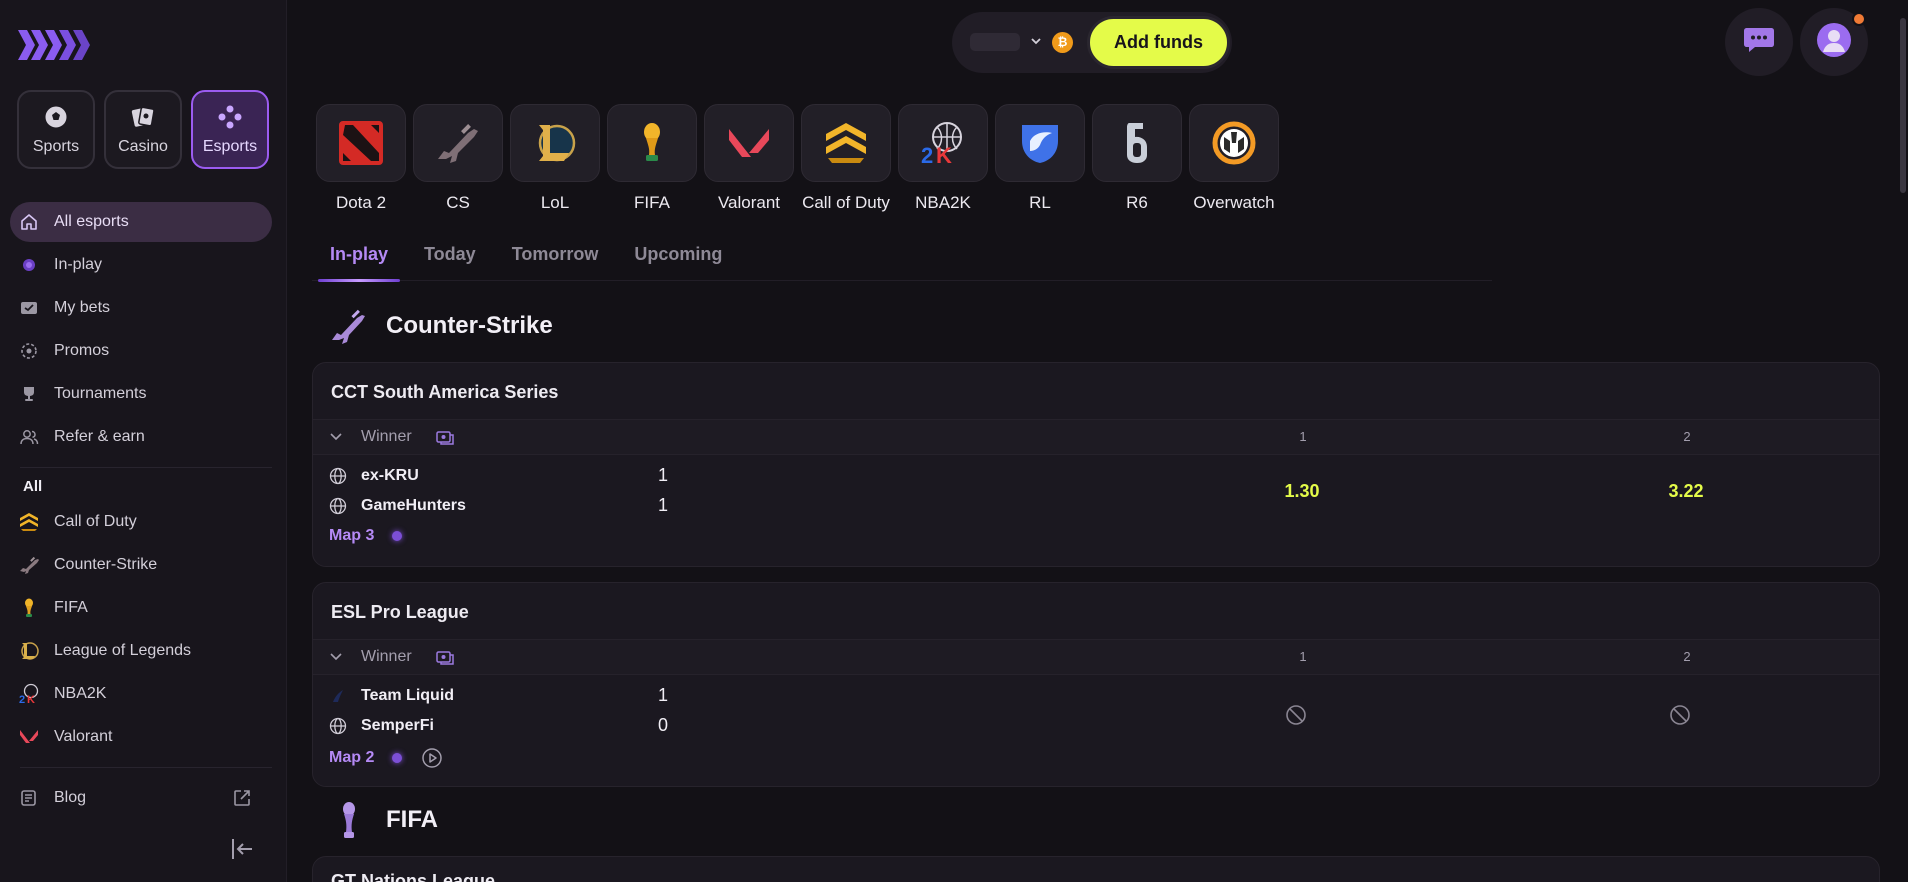  What do you see at coordinates (1096, 510) in the screenshot?
I see `match-row: ex-KRU 1 GameHunters 1 1.30 3.22 Map 3` at bounding box center [1096, 510].